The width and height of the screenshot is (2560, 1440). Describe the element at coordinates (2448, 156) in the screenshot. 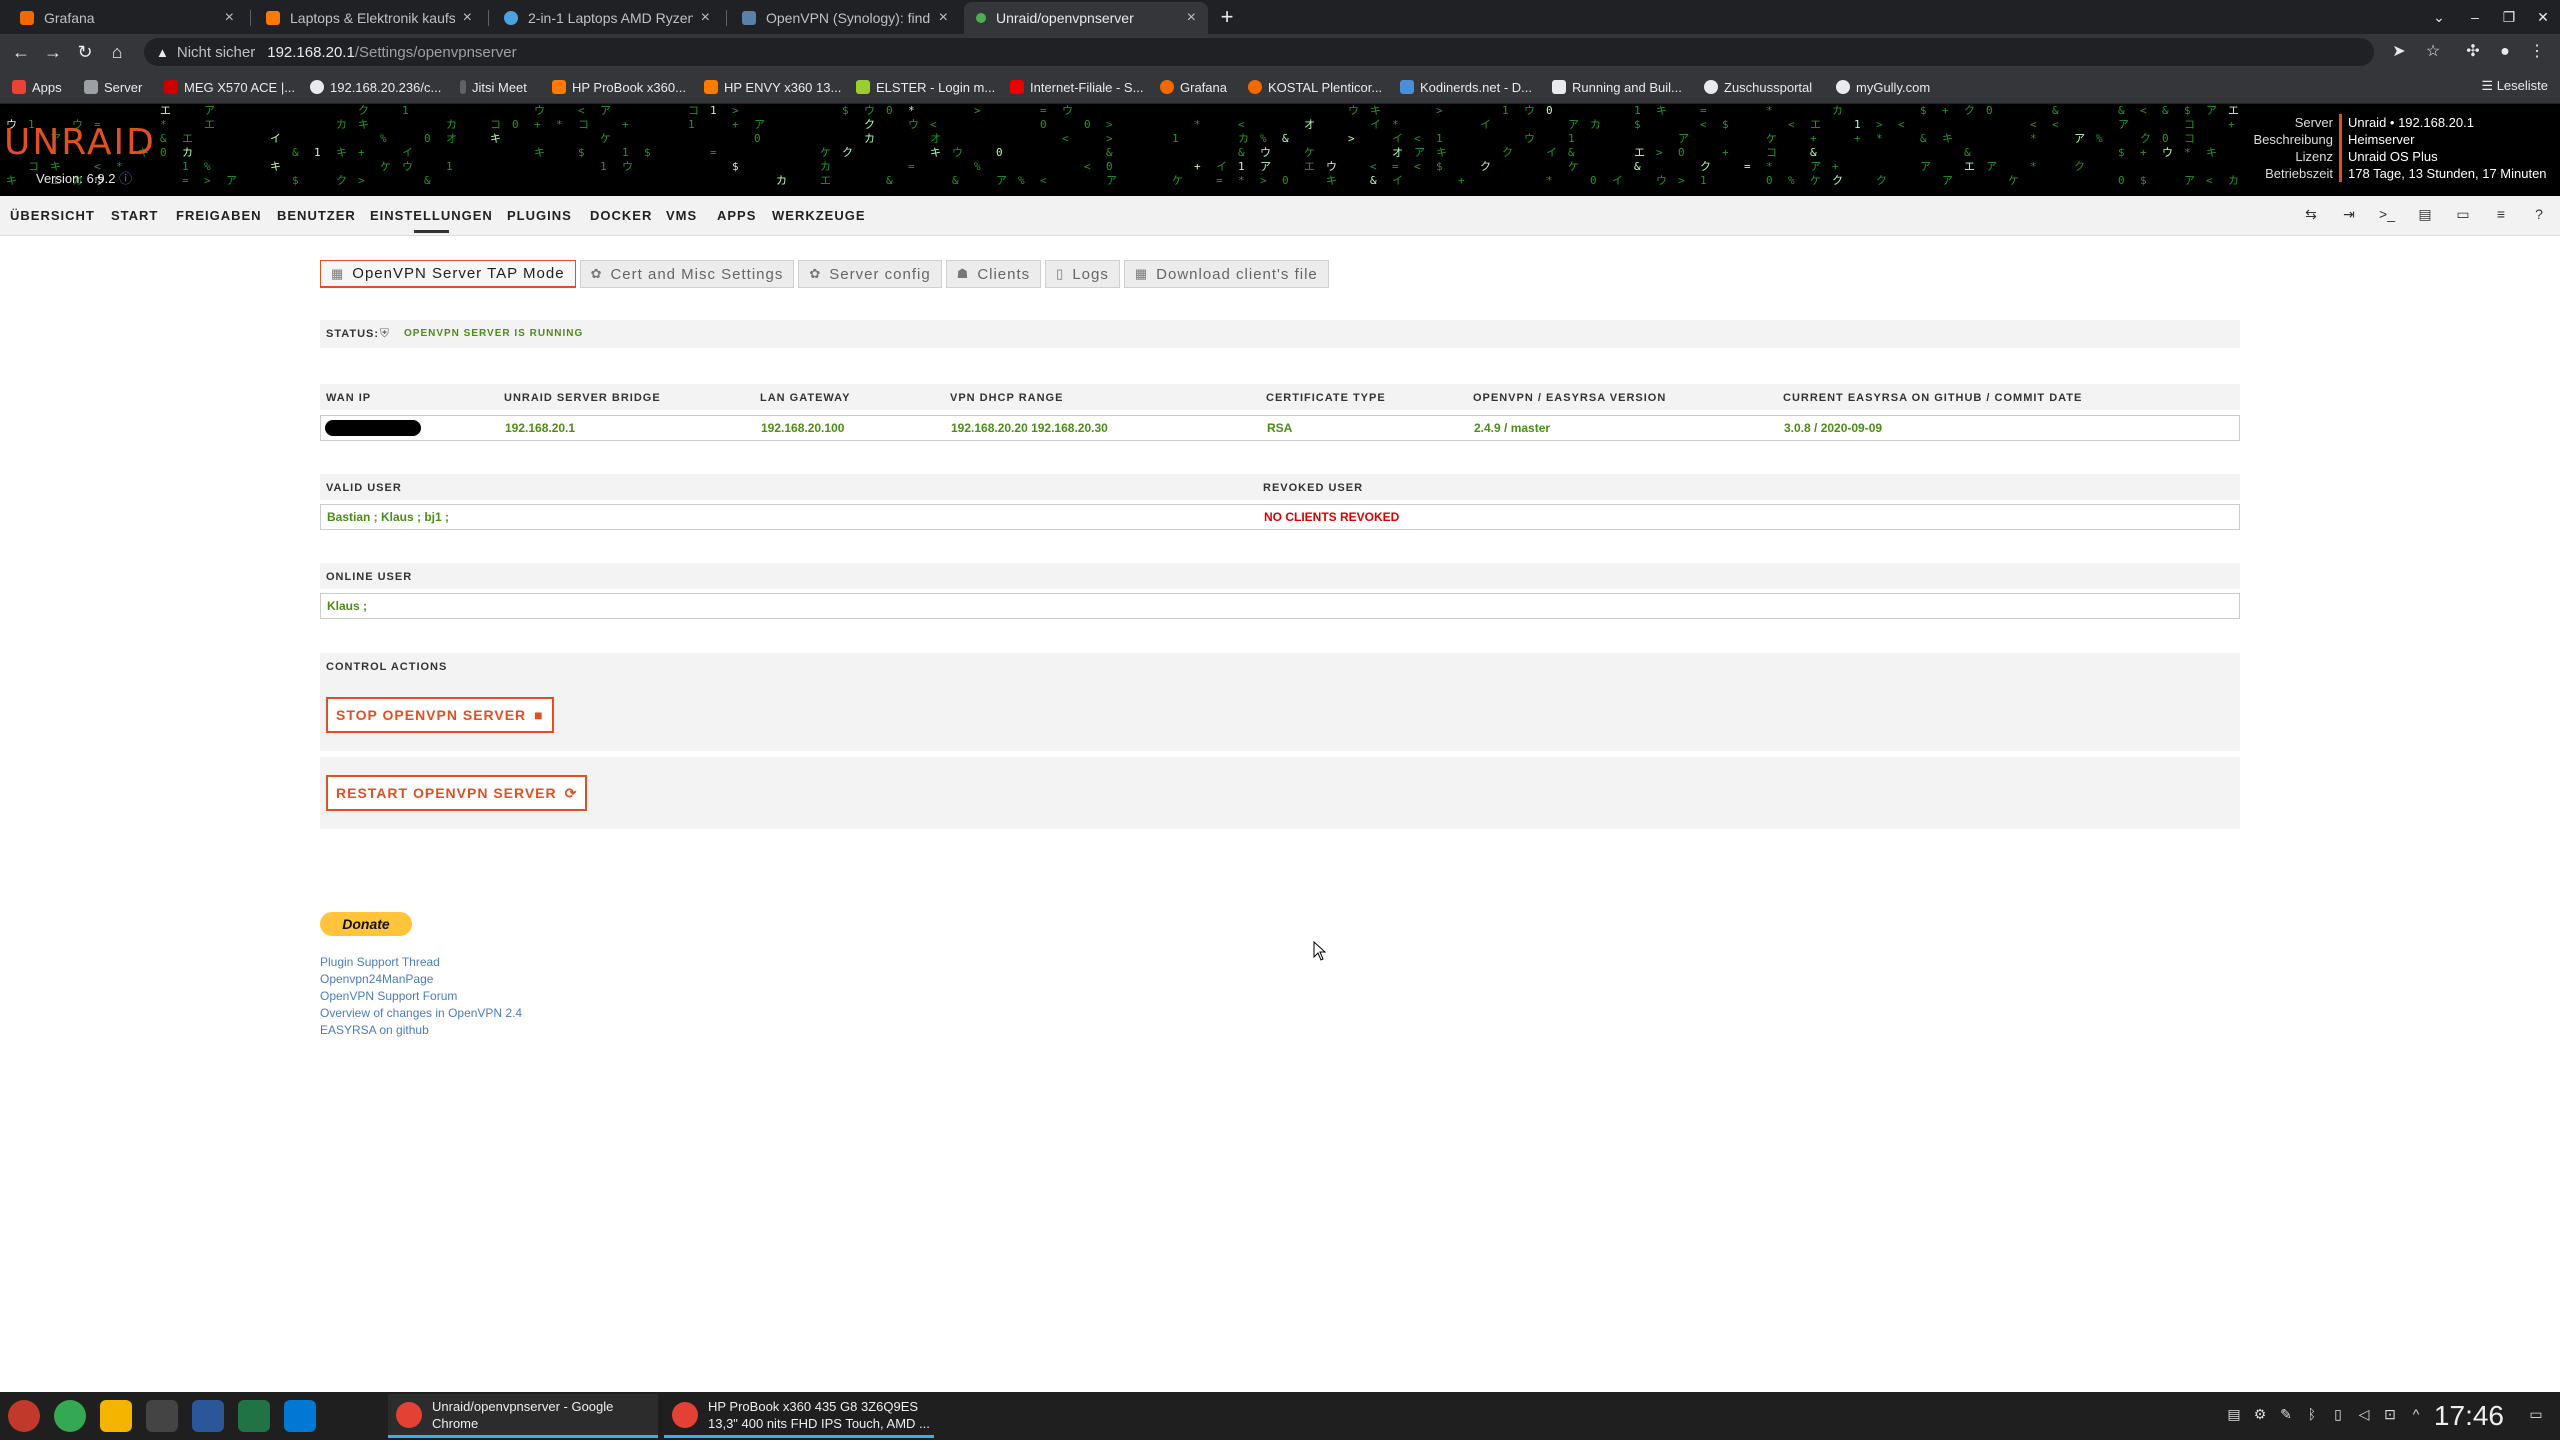

I see `server-info-value: Unraid OS Plus` at that location.